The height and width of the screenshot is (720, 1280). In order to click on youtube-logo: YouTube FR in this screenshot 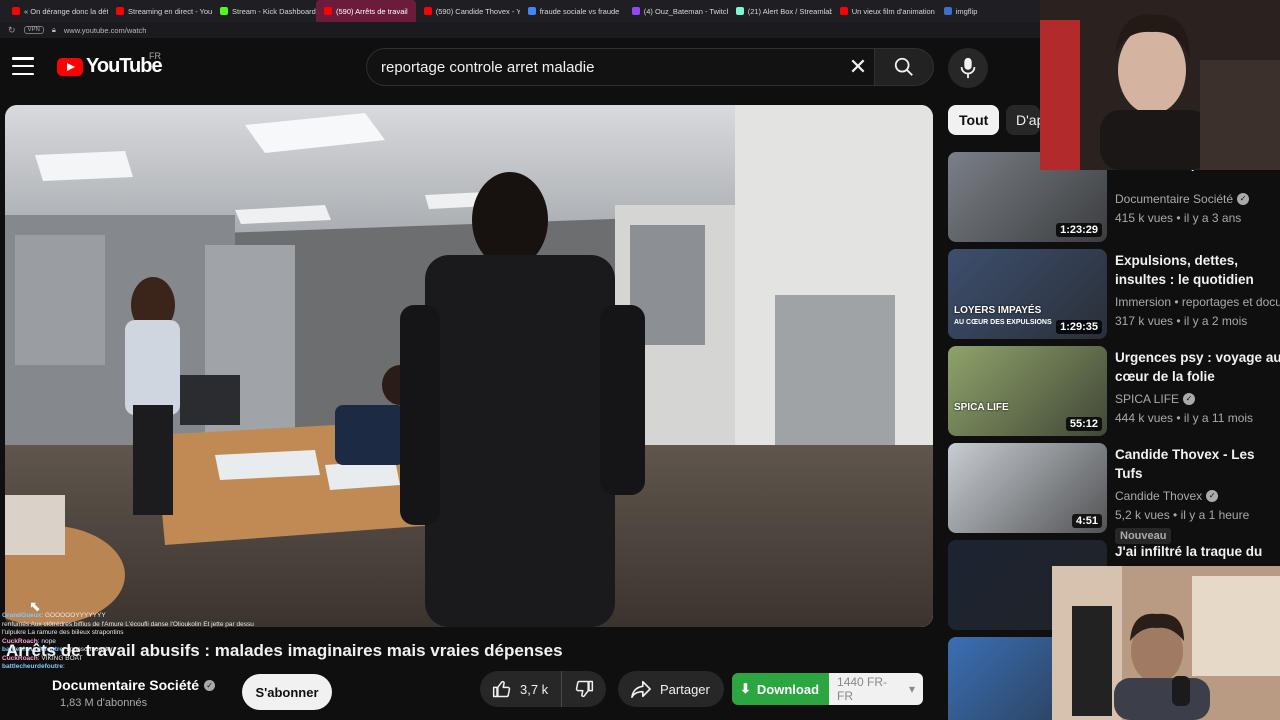, I will do `click(110, 64)`.